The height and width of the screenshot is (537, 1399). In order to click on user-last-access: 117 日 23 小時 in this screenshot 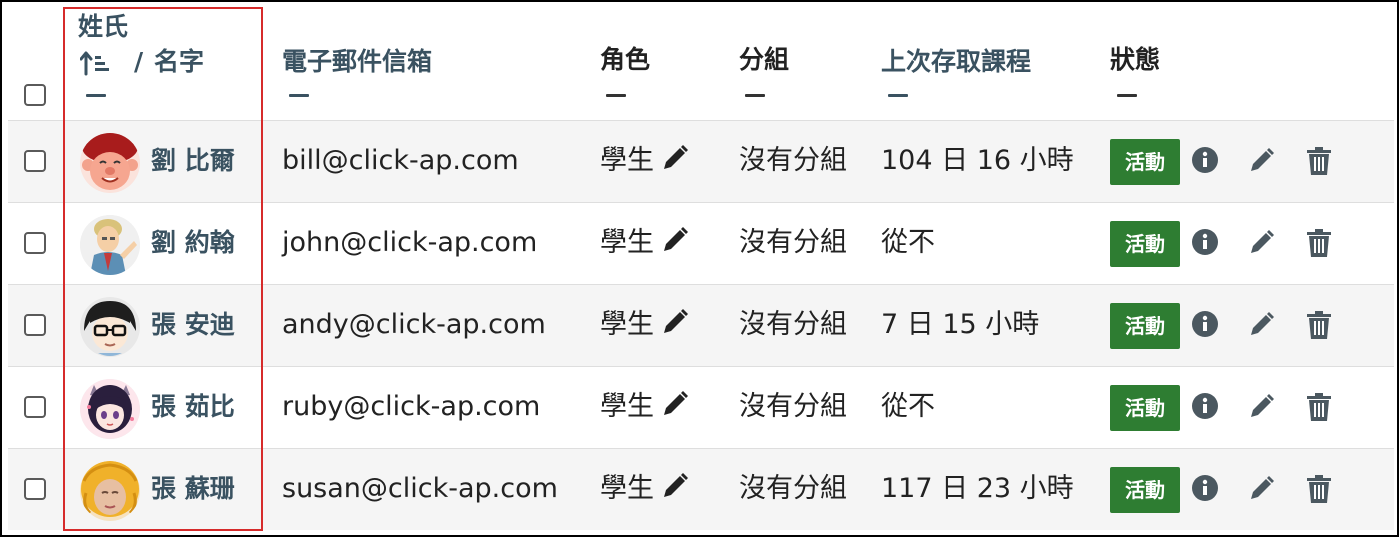, I will do `click(977, 488)`.